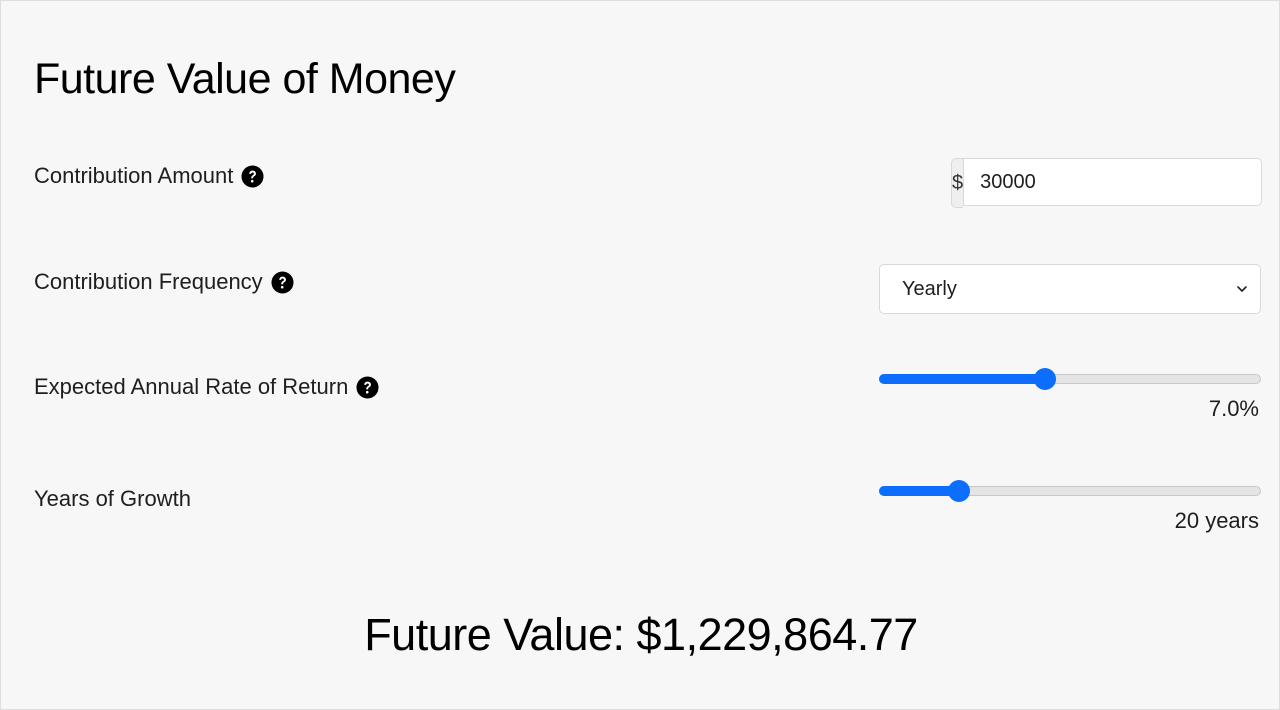 The width and height of the screenshot is (1280, 710). What do you see at coordinates (1216, 520) in the screenshot?
I see `years-of-growth-value: 20 years` at bounding box center [1216, 520].